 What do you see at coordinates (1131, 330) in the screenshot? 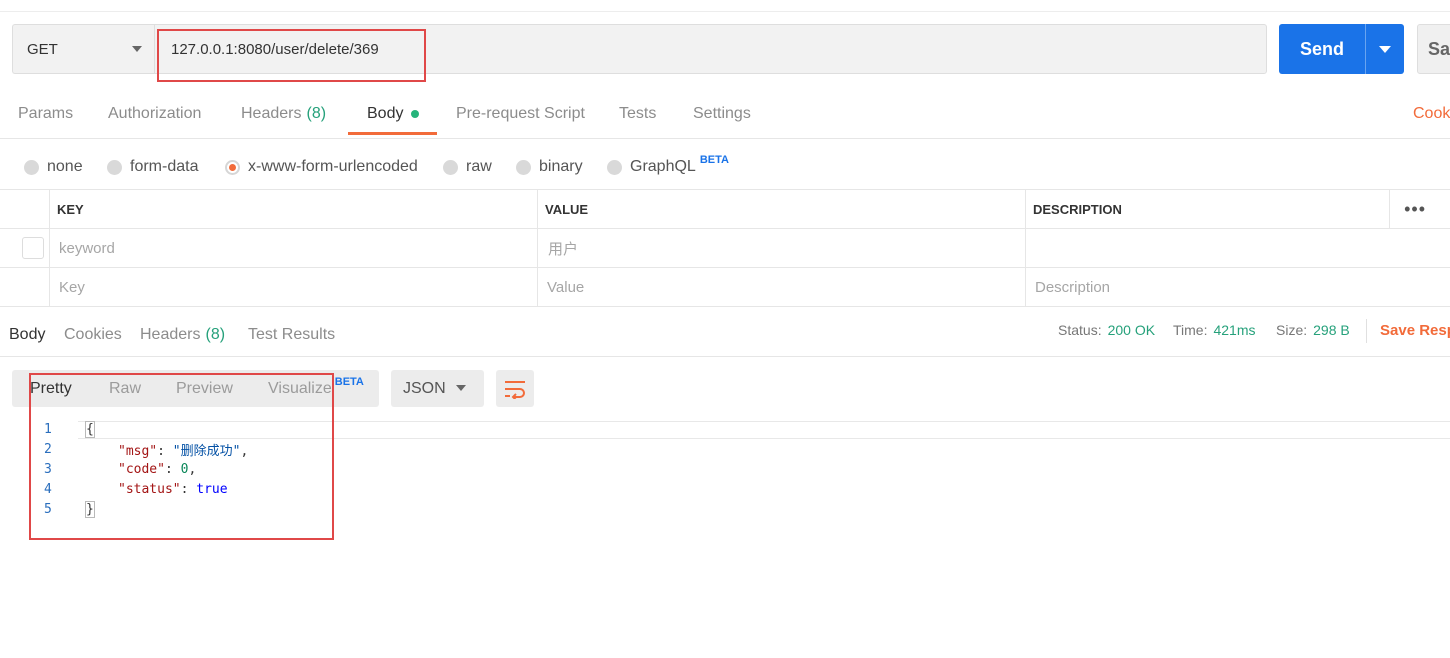
I see `status-value: 200 OK` at bounding box center [1131, 330].